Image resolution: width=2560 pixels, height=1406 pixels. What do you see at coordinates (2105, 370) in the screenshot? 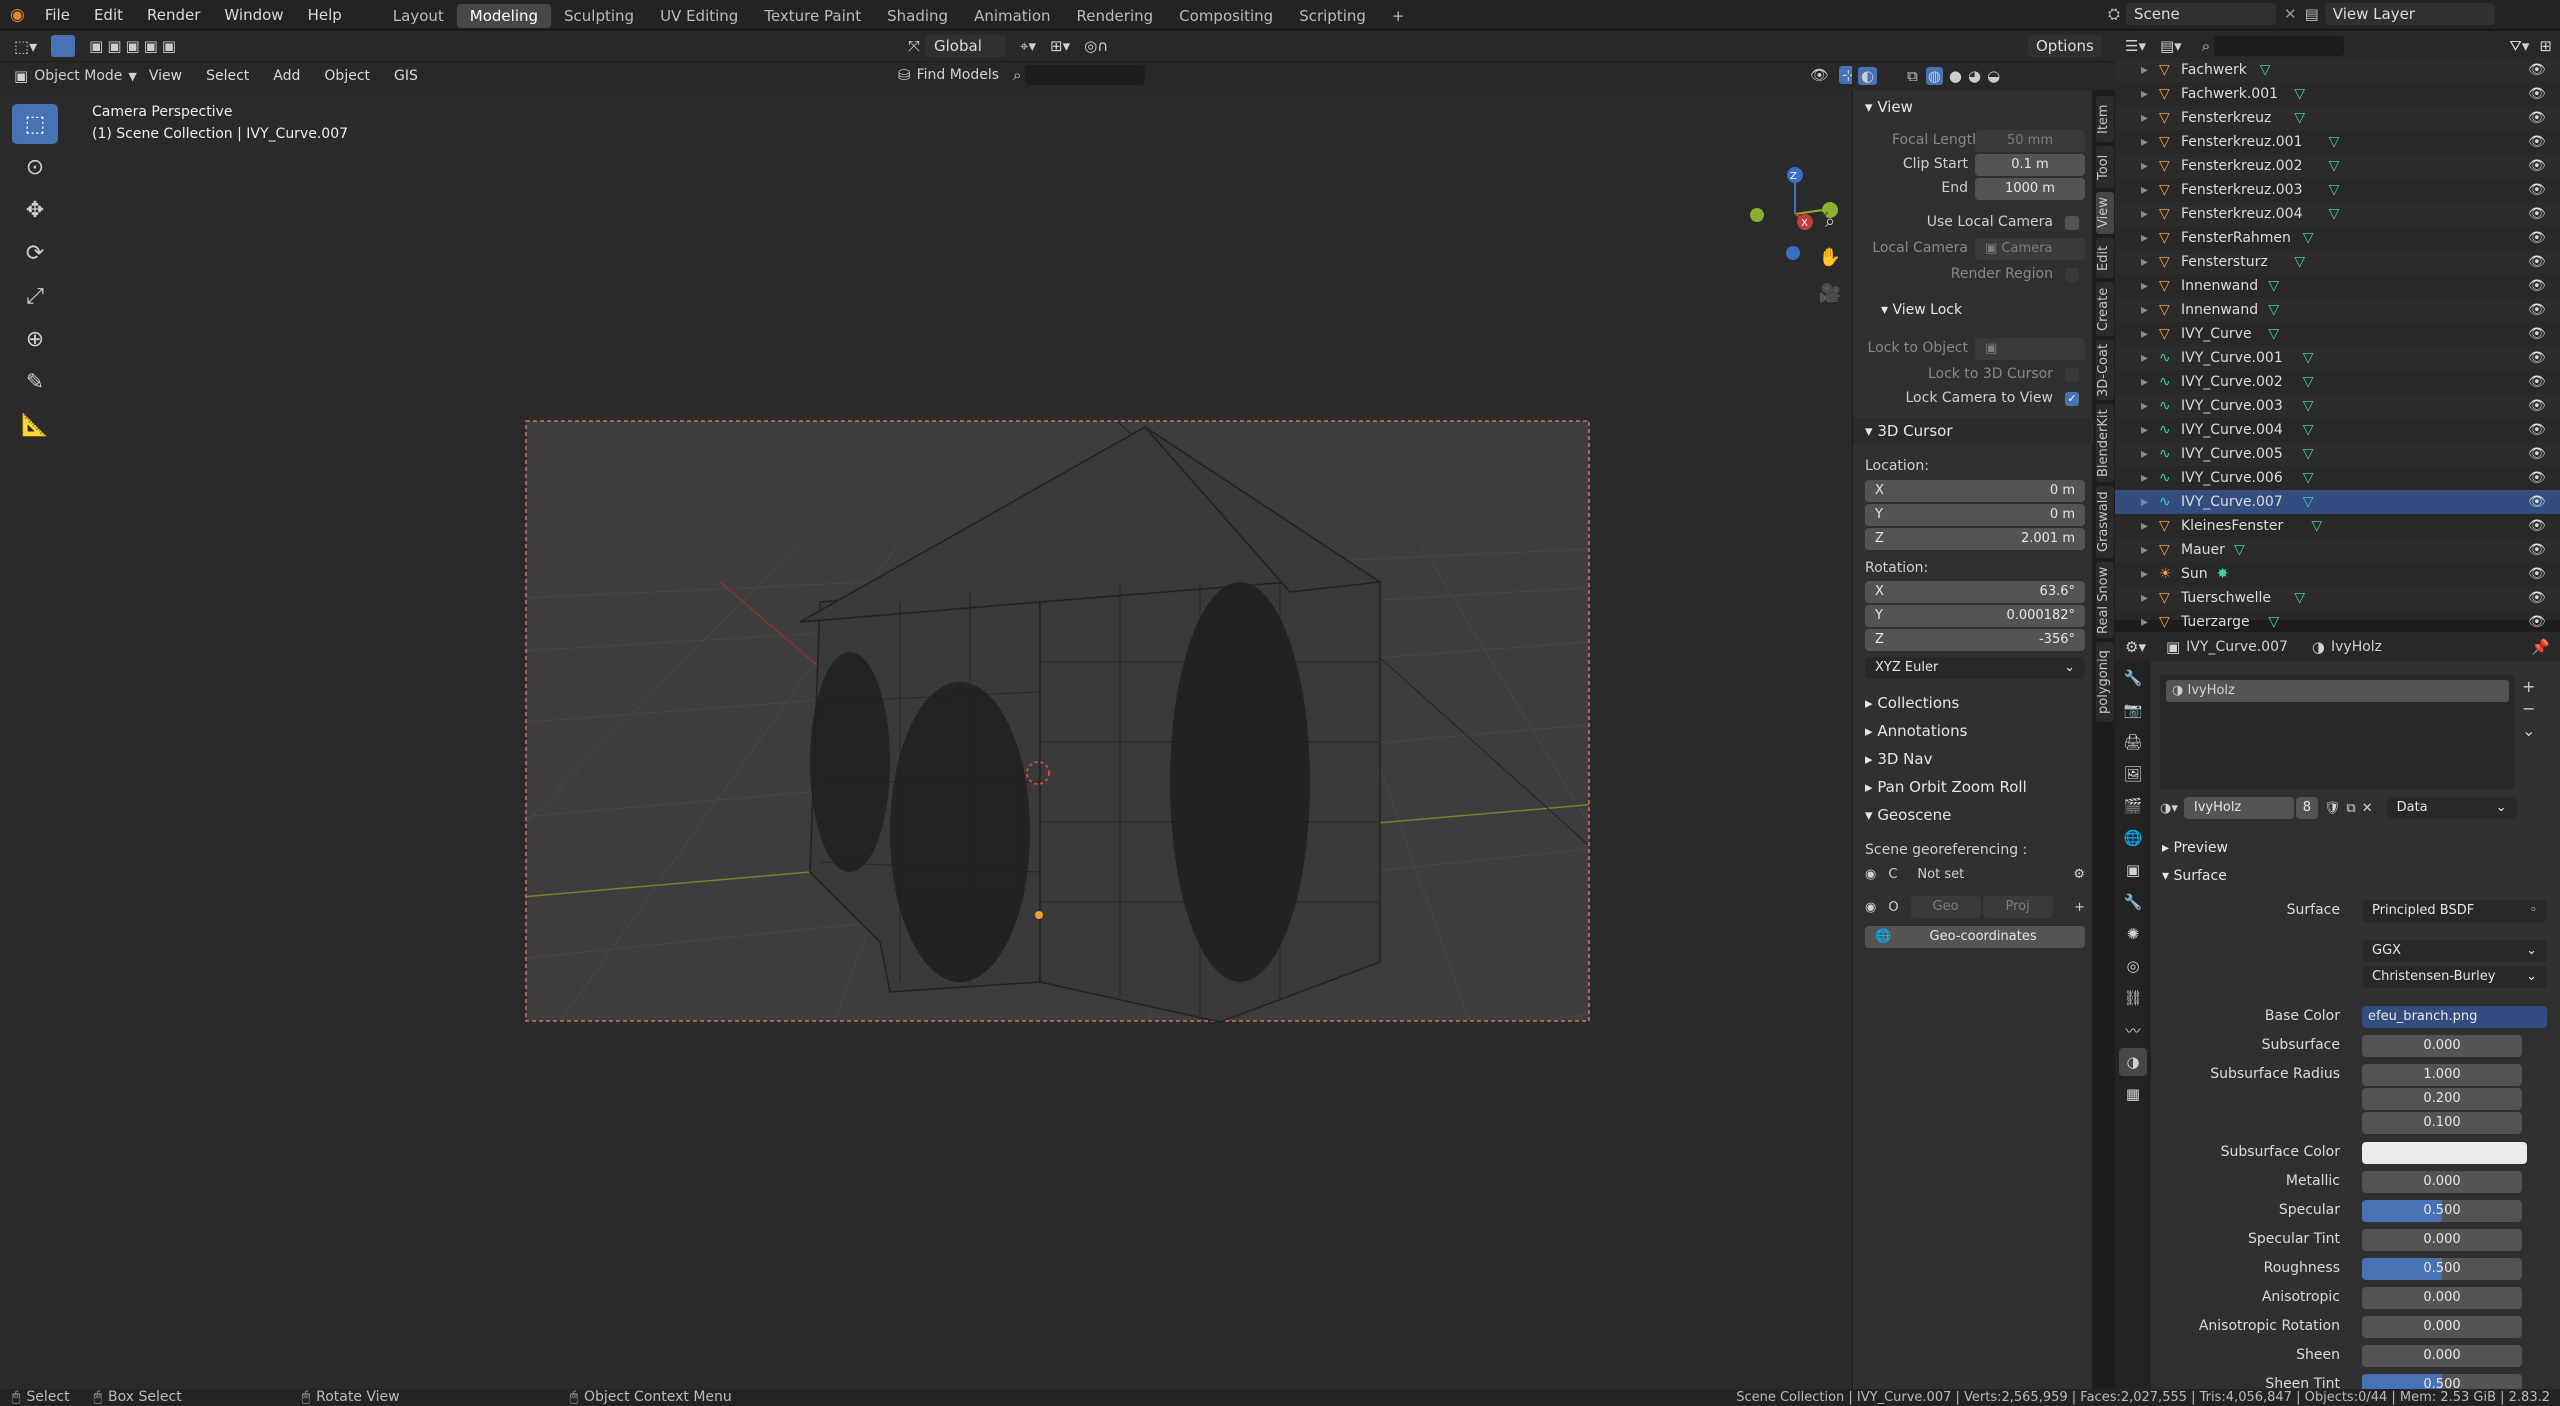
I see `tab-3d-coat: 3D-Coat` at bounding box center [2105, 370].